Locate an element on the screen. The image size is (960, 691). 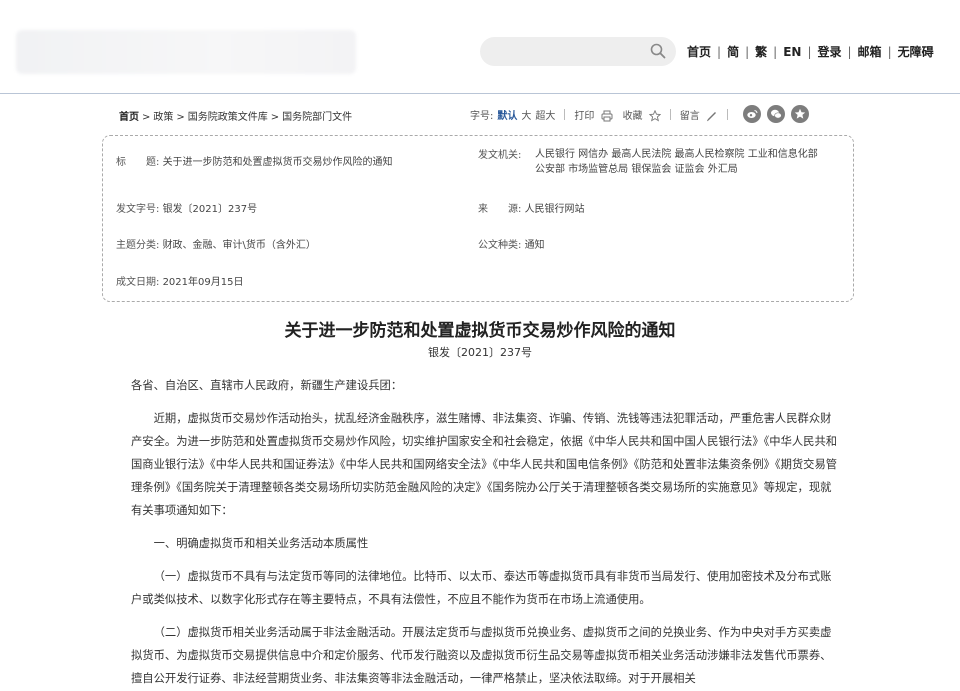
article-heading: 一、明确虚拟货币和相关业务活动本质属性 is located at coordinates (261, 543).